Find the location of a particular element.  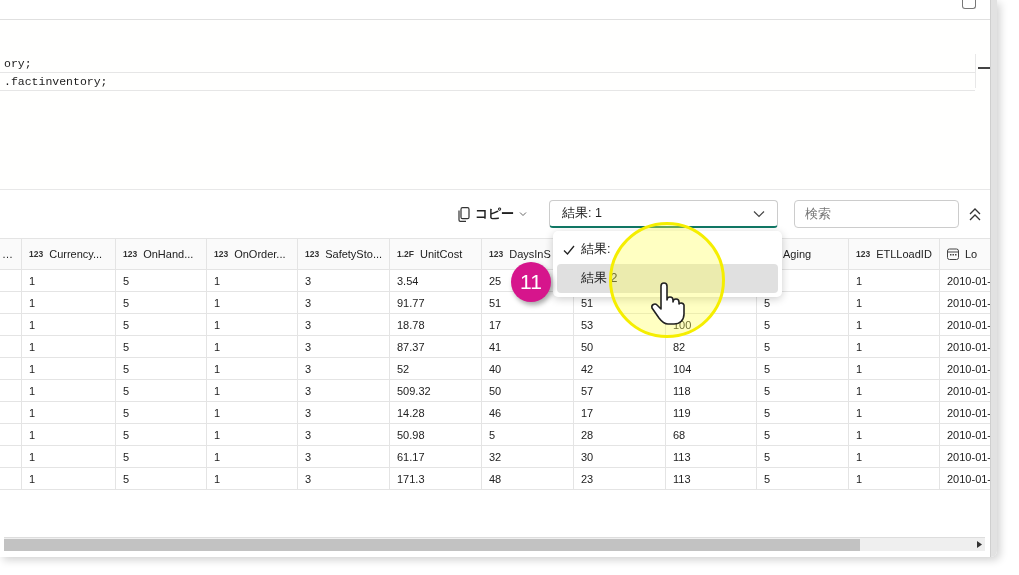

column-header: UnitCost is located at coordinates (441, 254).